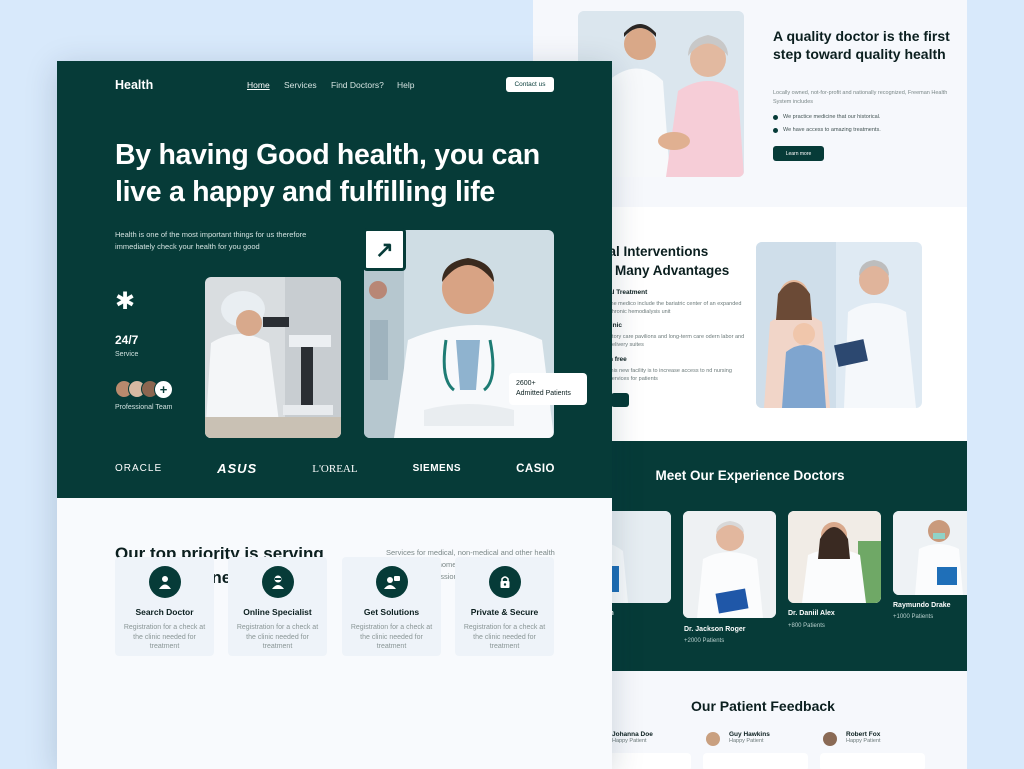 The height and width of the screenshot is (769, 1024). I want to click on brand-logo-oracle: ORACLE, so click(139, 468).